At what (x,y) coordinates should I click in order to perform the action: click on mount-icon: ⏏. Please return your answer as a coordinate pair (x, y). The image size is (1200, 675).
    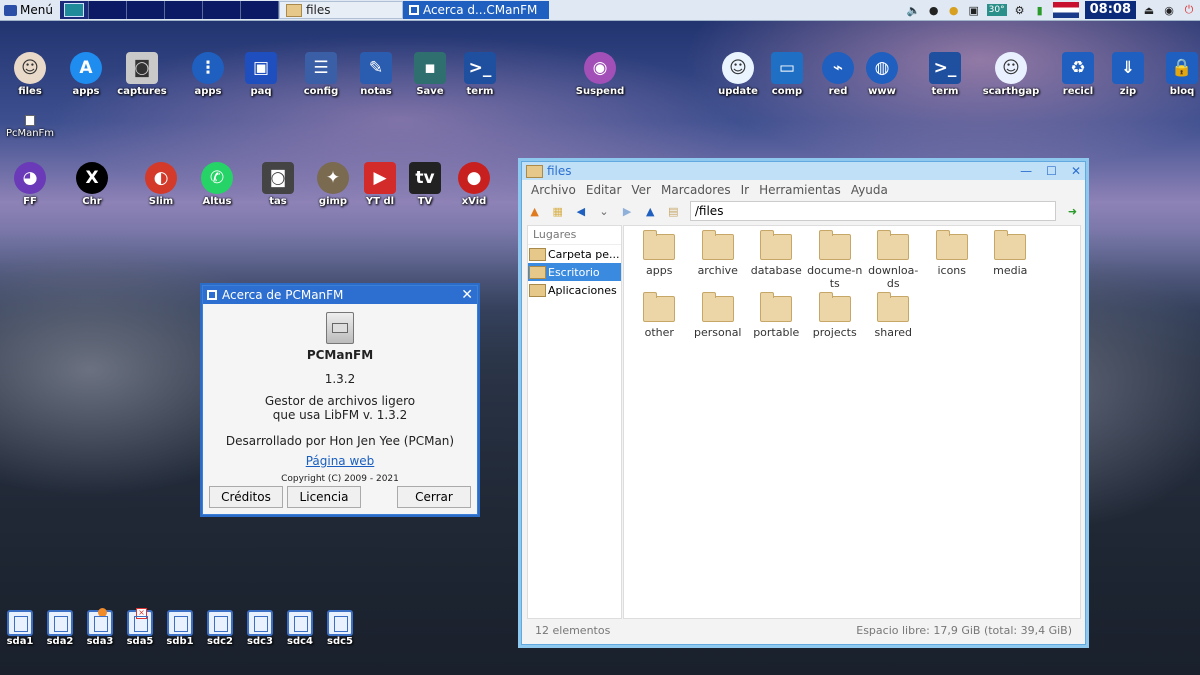
    Looking at the image, I should click on (1149, 10).